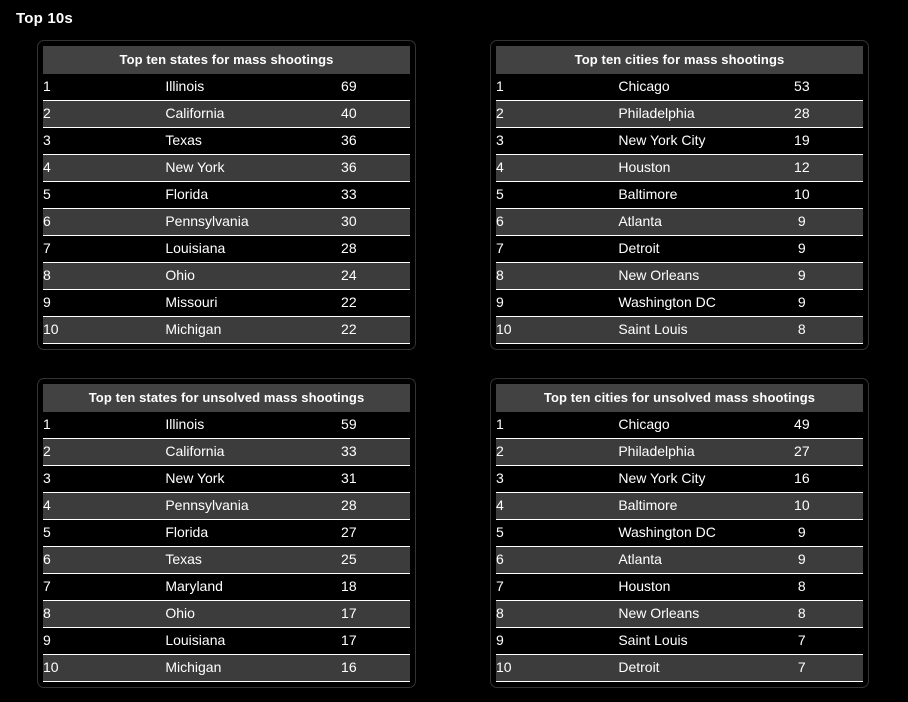 The image size is (908, 702). Describe the element at coordinates (47, 586) in the screenshot. I see `row-rank: 7` at that location.